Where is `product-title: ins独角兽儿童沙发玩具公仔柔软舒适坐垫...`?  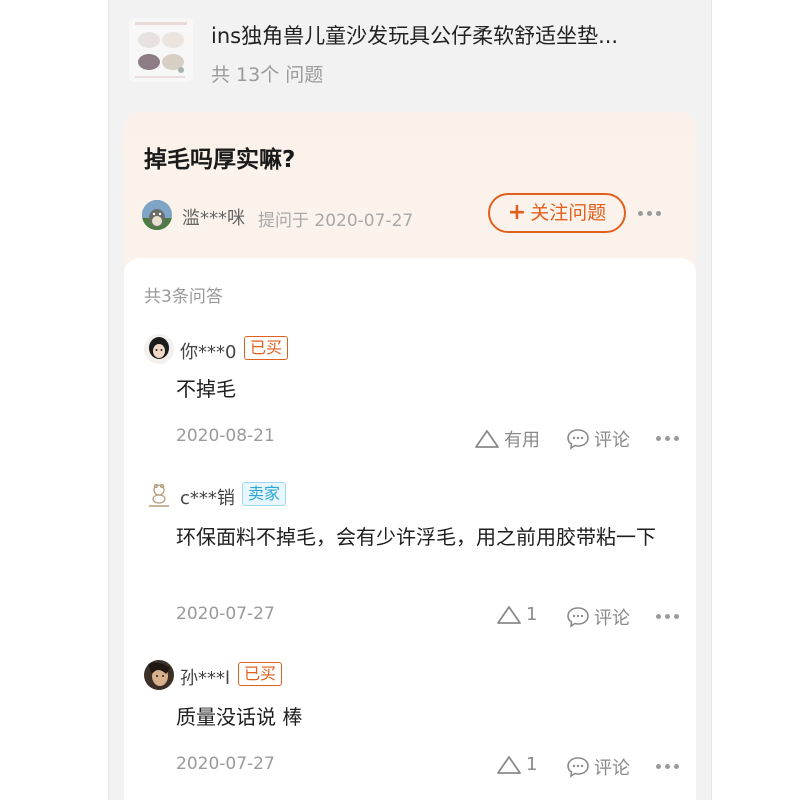 product-title: ins独角兽儿童沙发玩具公仔柔软舒适坐垫... is located at coordinates (415, 36).